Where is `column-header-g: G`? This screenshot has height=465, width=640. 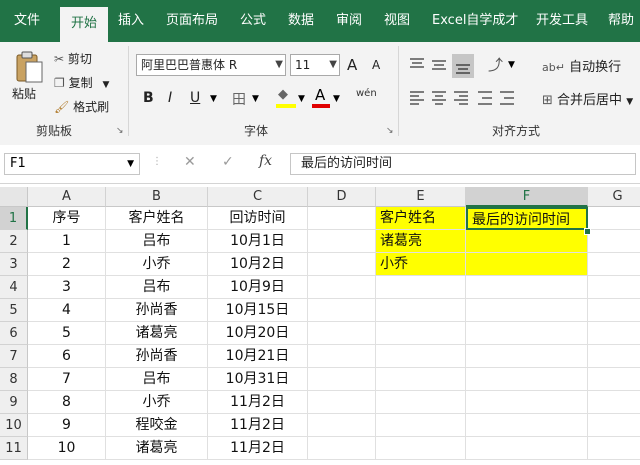
column-header-g: G is located at coordinates (614, 197).